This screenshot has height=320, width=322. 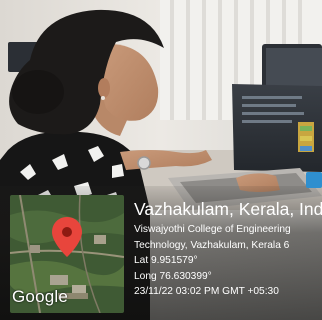 I want to click on app-badge-icon, so click(x=314, y=180).